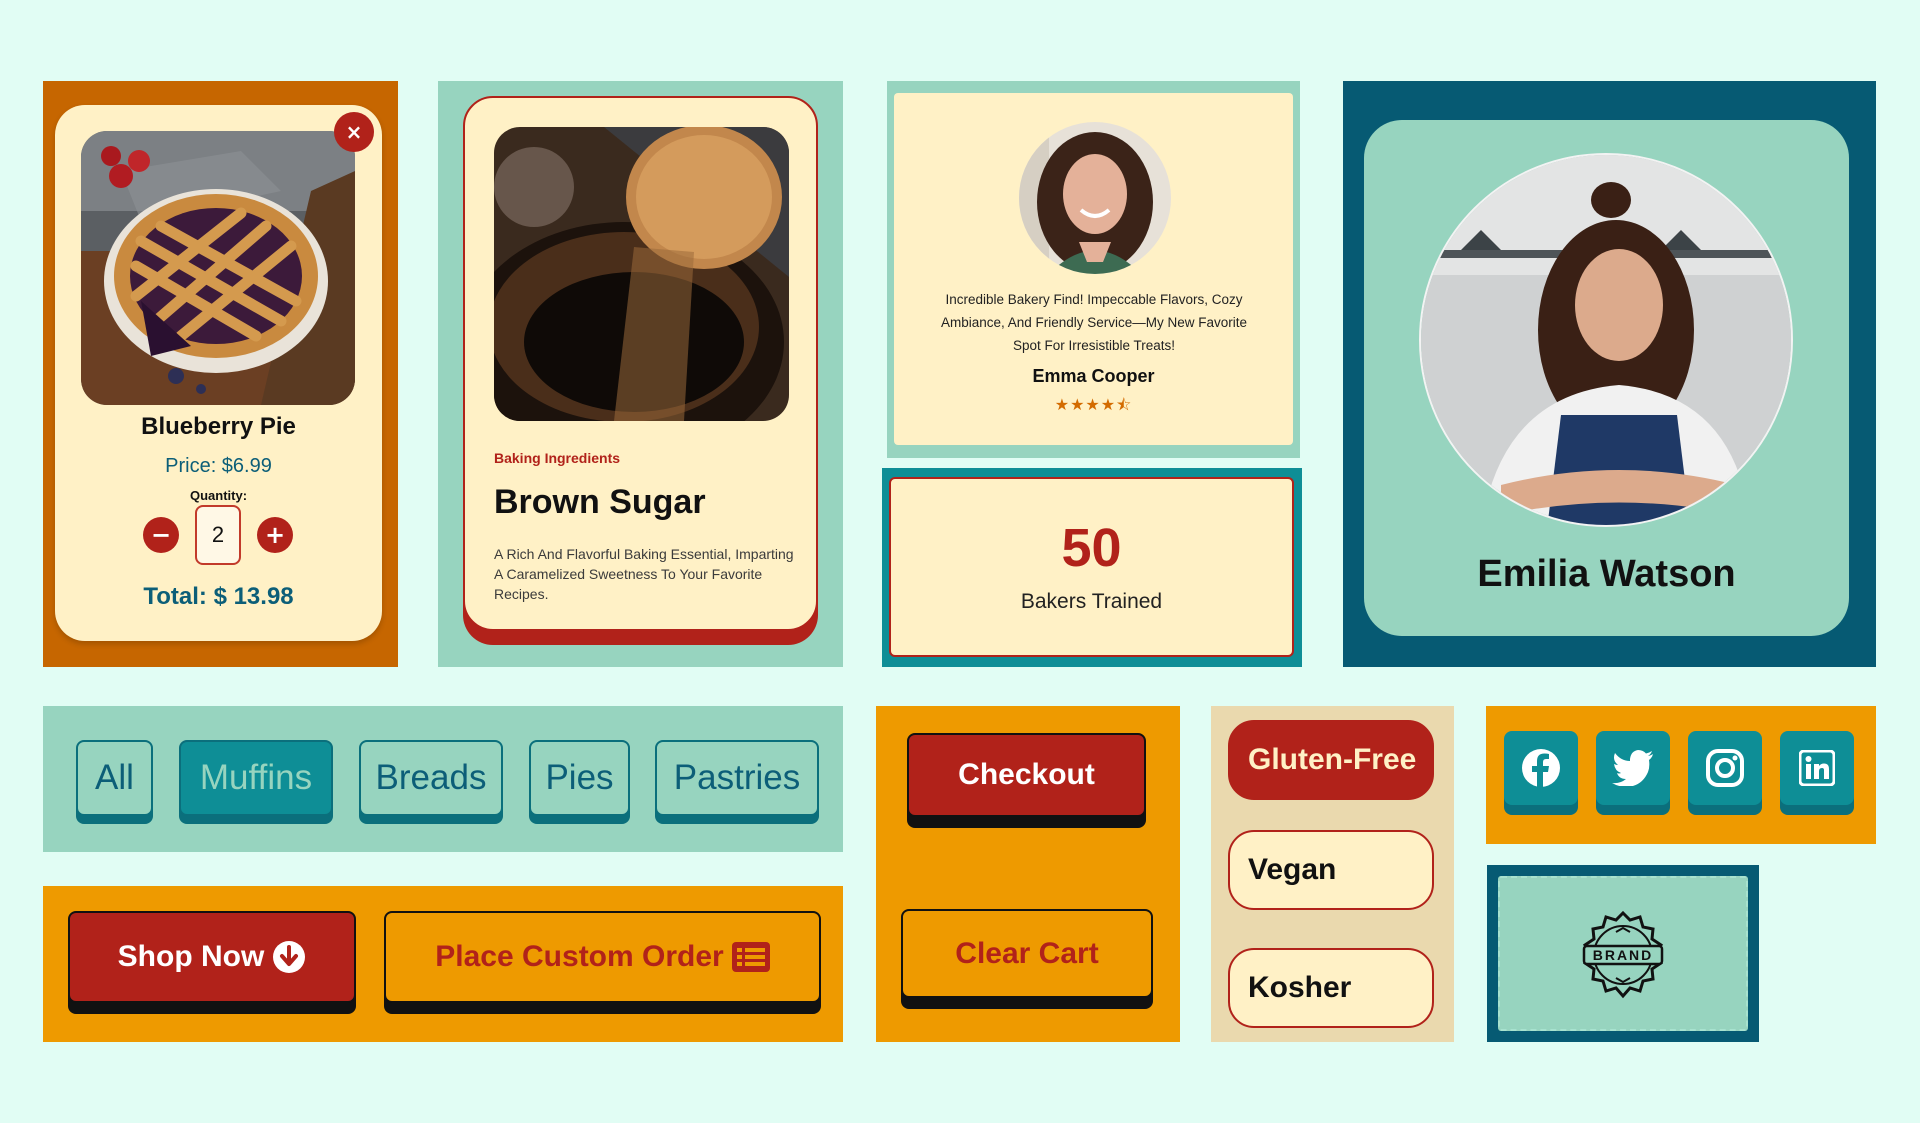 The width and height of the screenshot is (1920, 1123). What do you see at coordinates (218, 268) in the screenshot?
I see `blueberry-pie-image` at bounding box center [218, 268].